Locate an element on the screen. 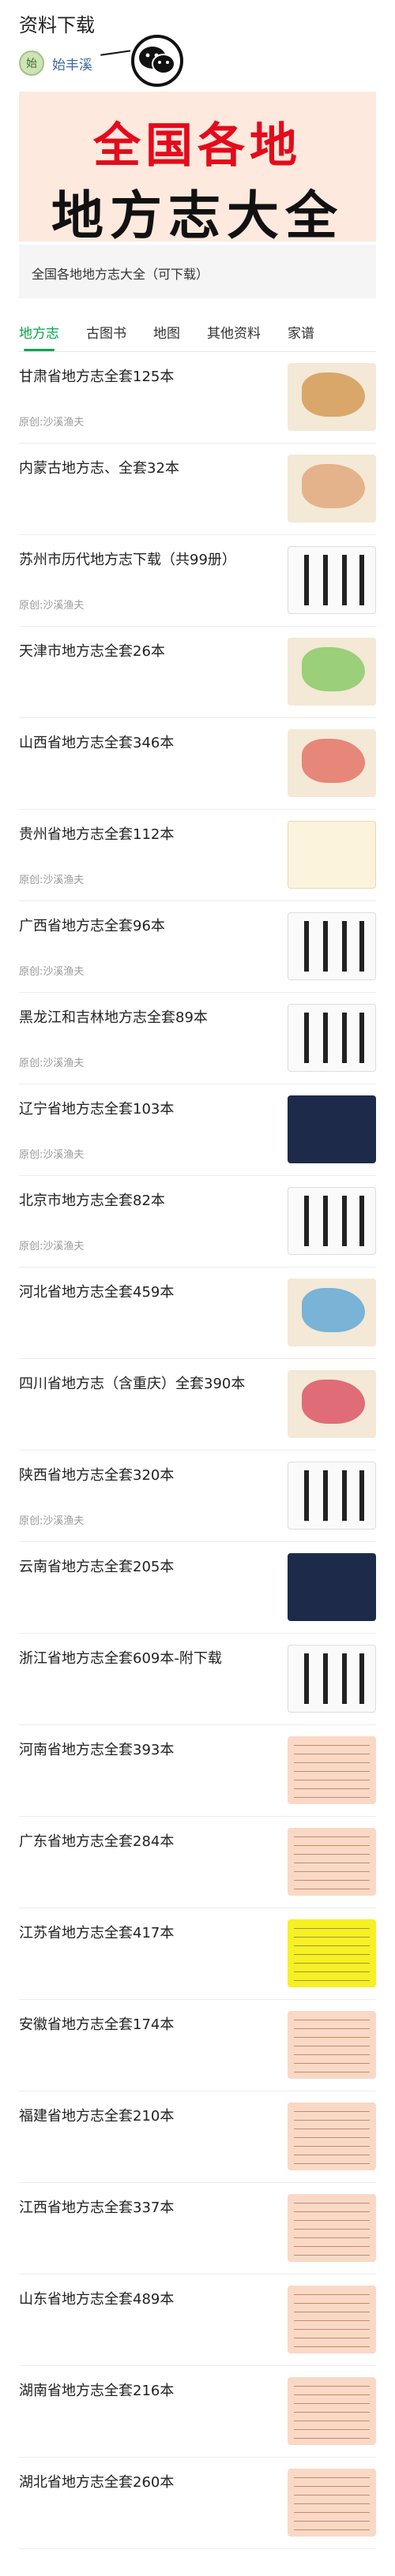 Image resolution: width=395 pixels, height=2576 pixels. tab-gutushu: 古图书 is located at coordinates (106, 330).